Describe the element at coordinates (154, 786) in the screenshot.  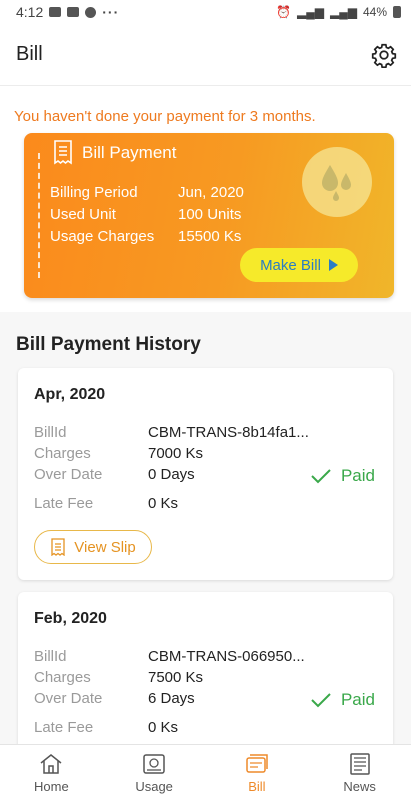
I see `nav-usage-label: Usage` at that location.